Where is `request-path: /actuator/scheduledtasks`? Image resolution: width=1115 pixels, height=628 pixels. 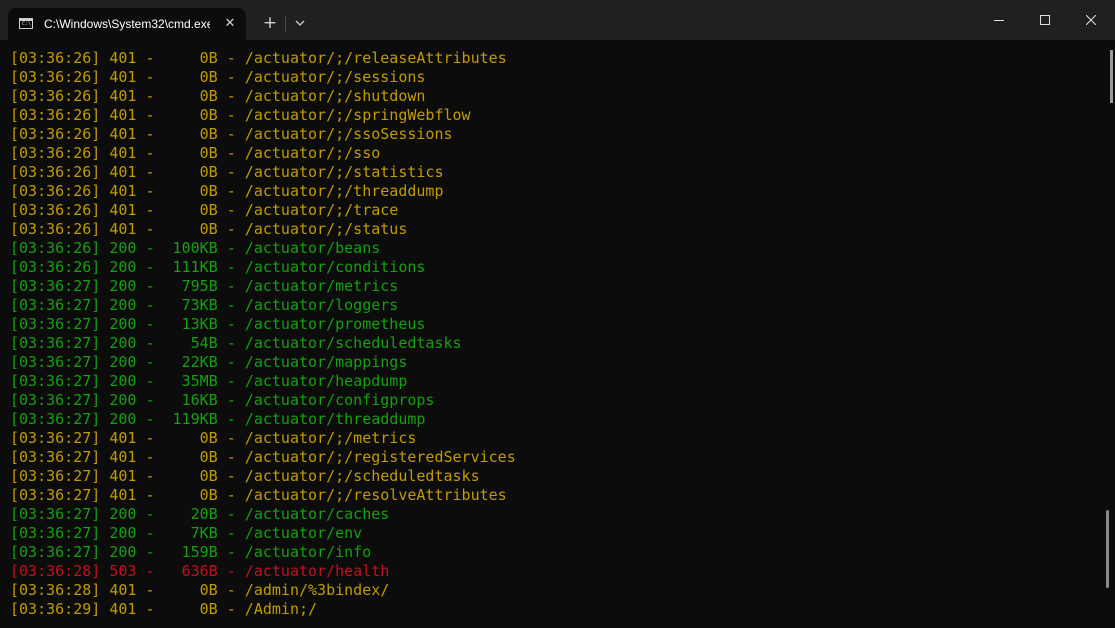 request-path: /actuator/scheduledtasks is located at coordinates (353, 343).